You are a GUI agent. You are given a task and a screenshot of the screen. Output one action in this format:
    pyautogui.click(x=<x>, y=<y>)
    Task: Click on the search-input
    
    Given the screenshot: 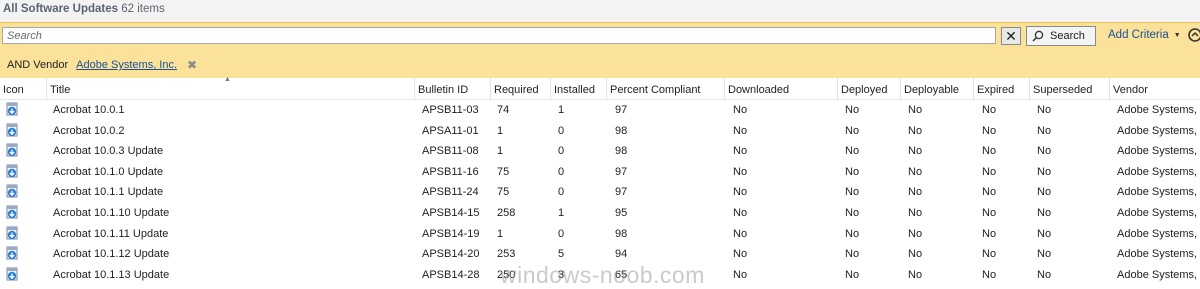 What is the action you would take?
    pyautogui.click(x=499, y=35)
    